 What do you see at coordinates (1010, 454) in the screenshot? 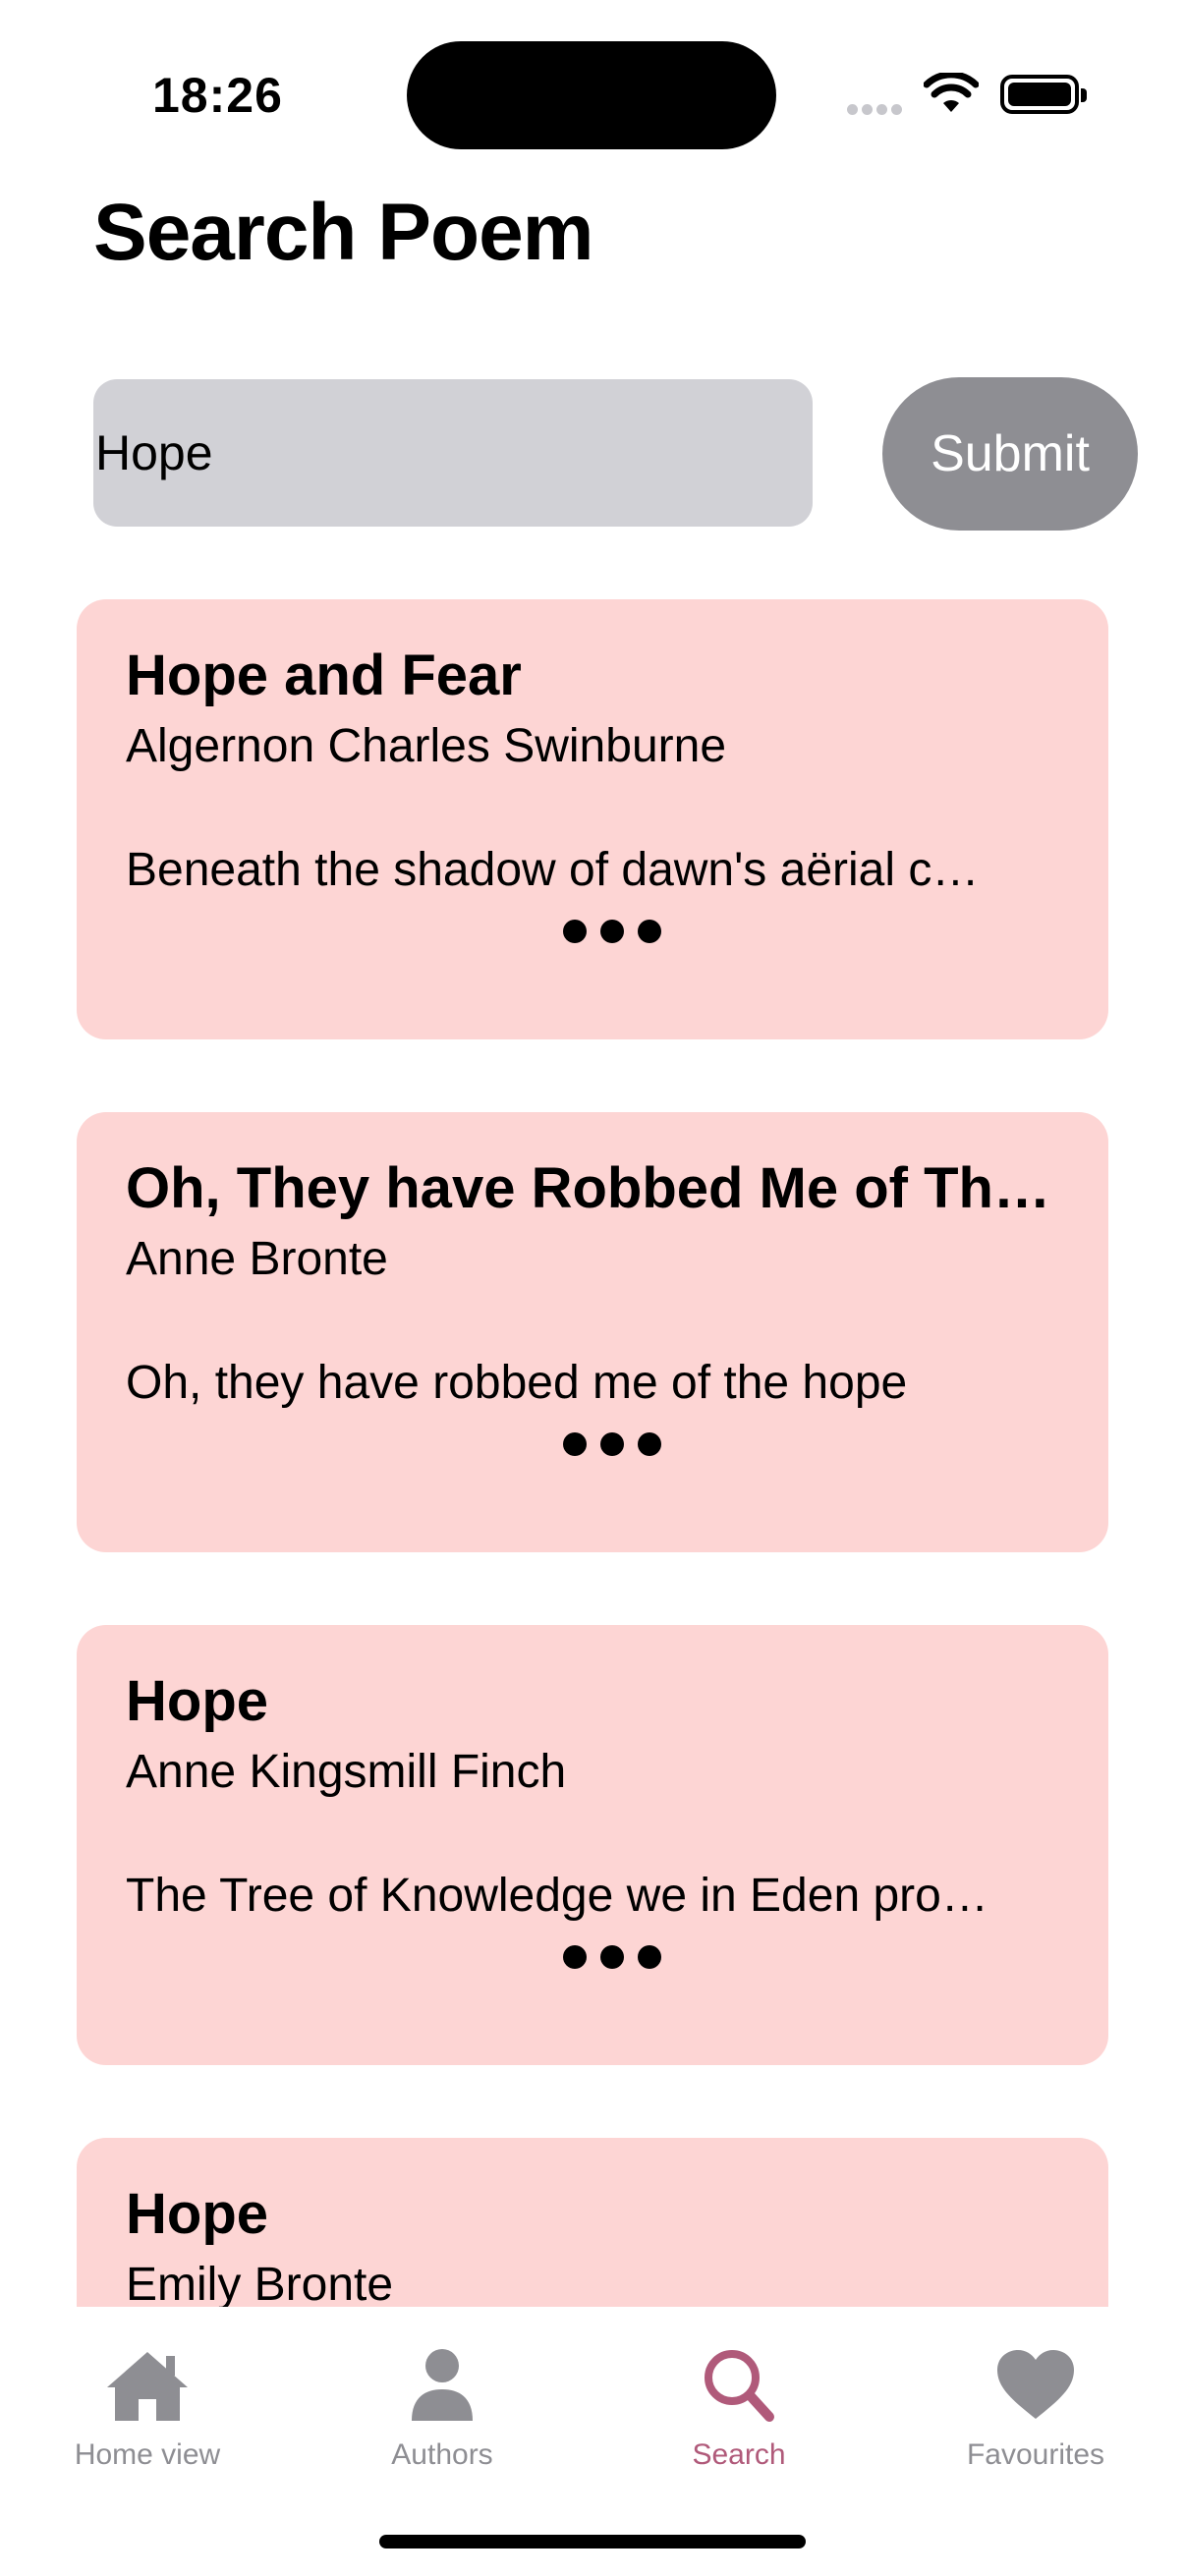
I see `submit-button: Submit` at bounding box center [1010, 454].